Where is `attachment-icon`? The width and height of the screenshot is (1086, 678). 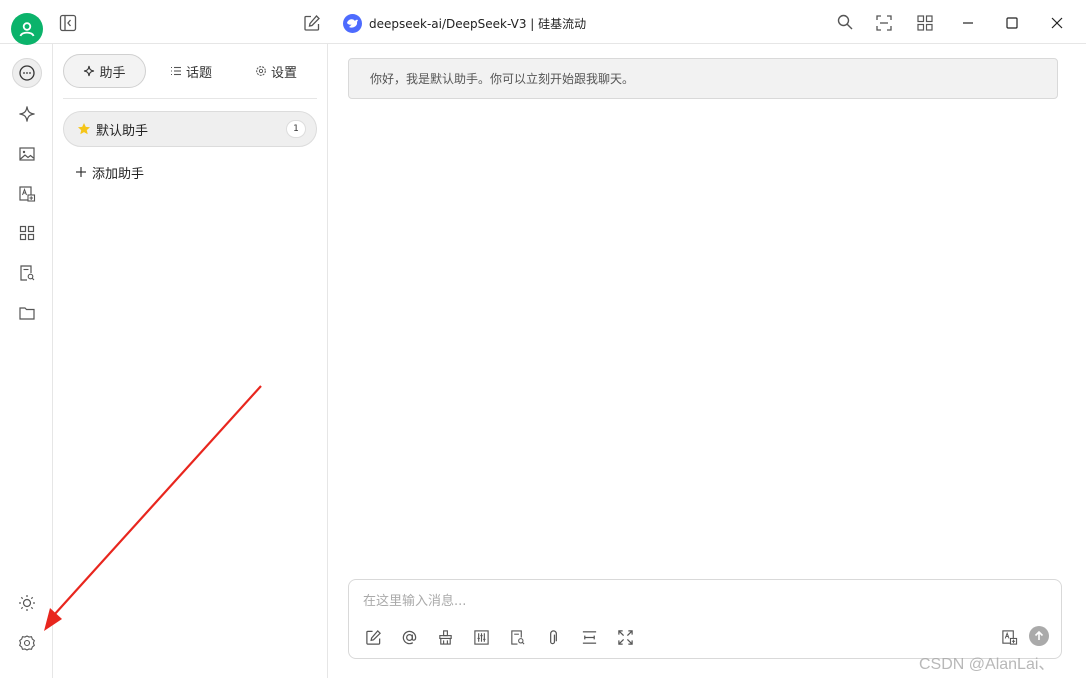 attachment-icon is located at coordinates (553, 637).